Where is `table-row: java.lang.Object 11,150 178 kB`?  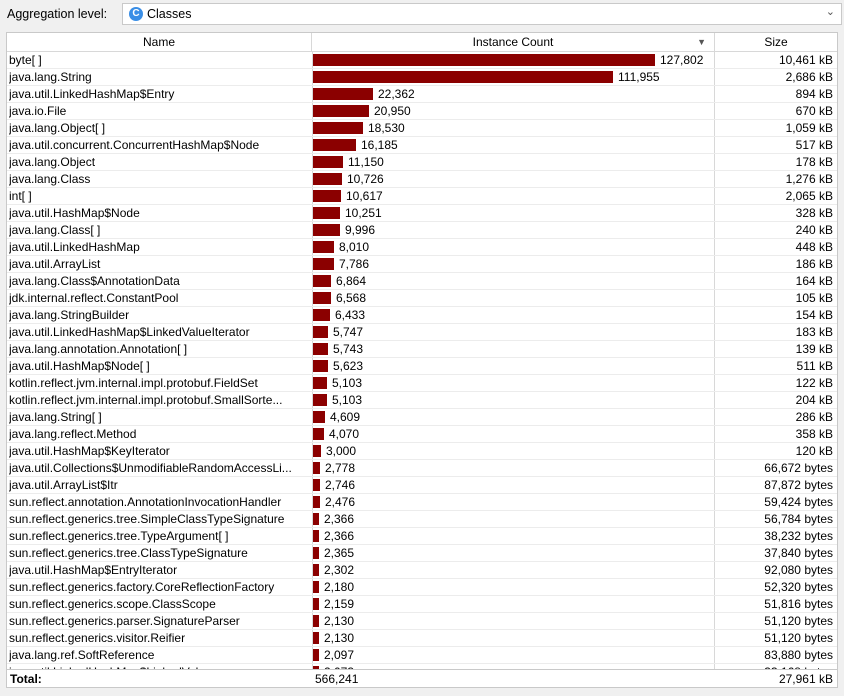
table-row: java.lang.Object 11,150 178 kB is located at coordinates (422, 162).